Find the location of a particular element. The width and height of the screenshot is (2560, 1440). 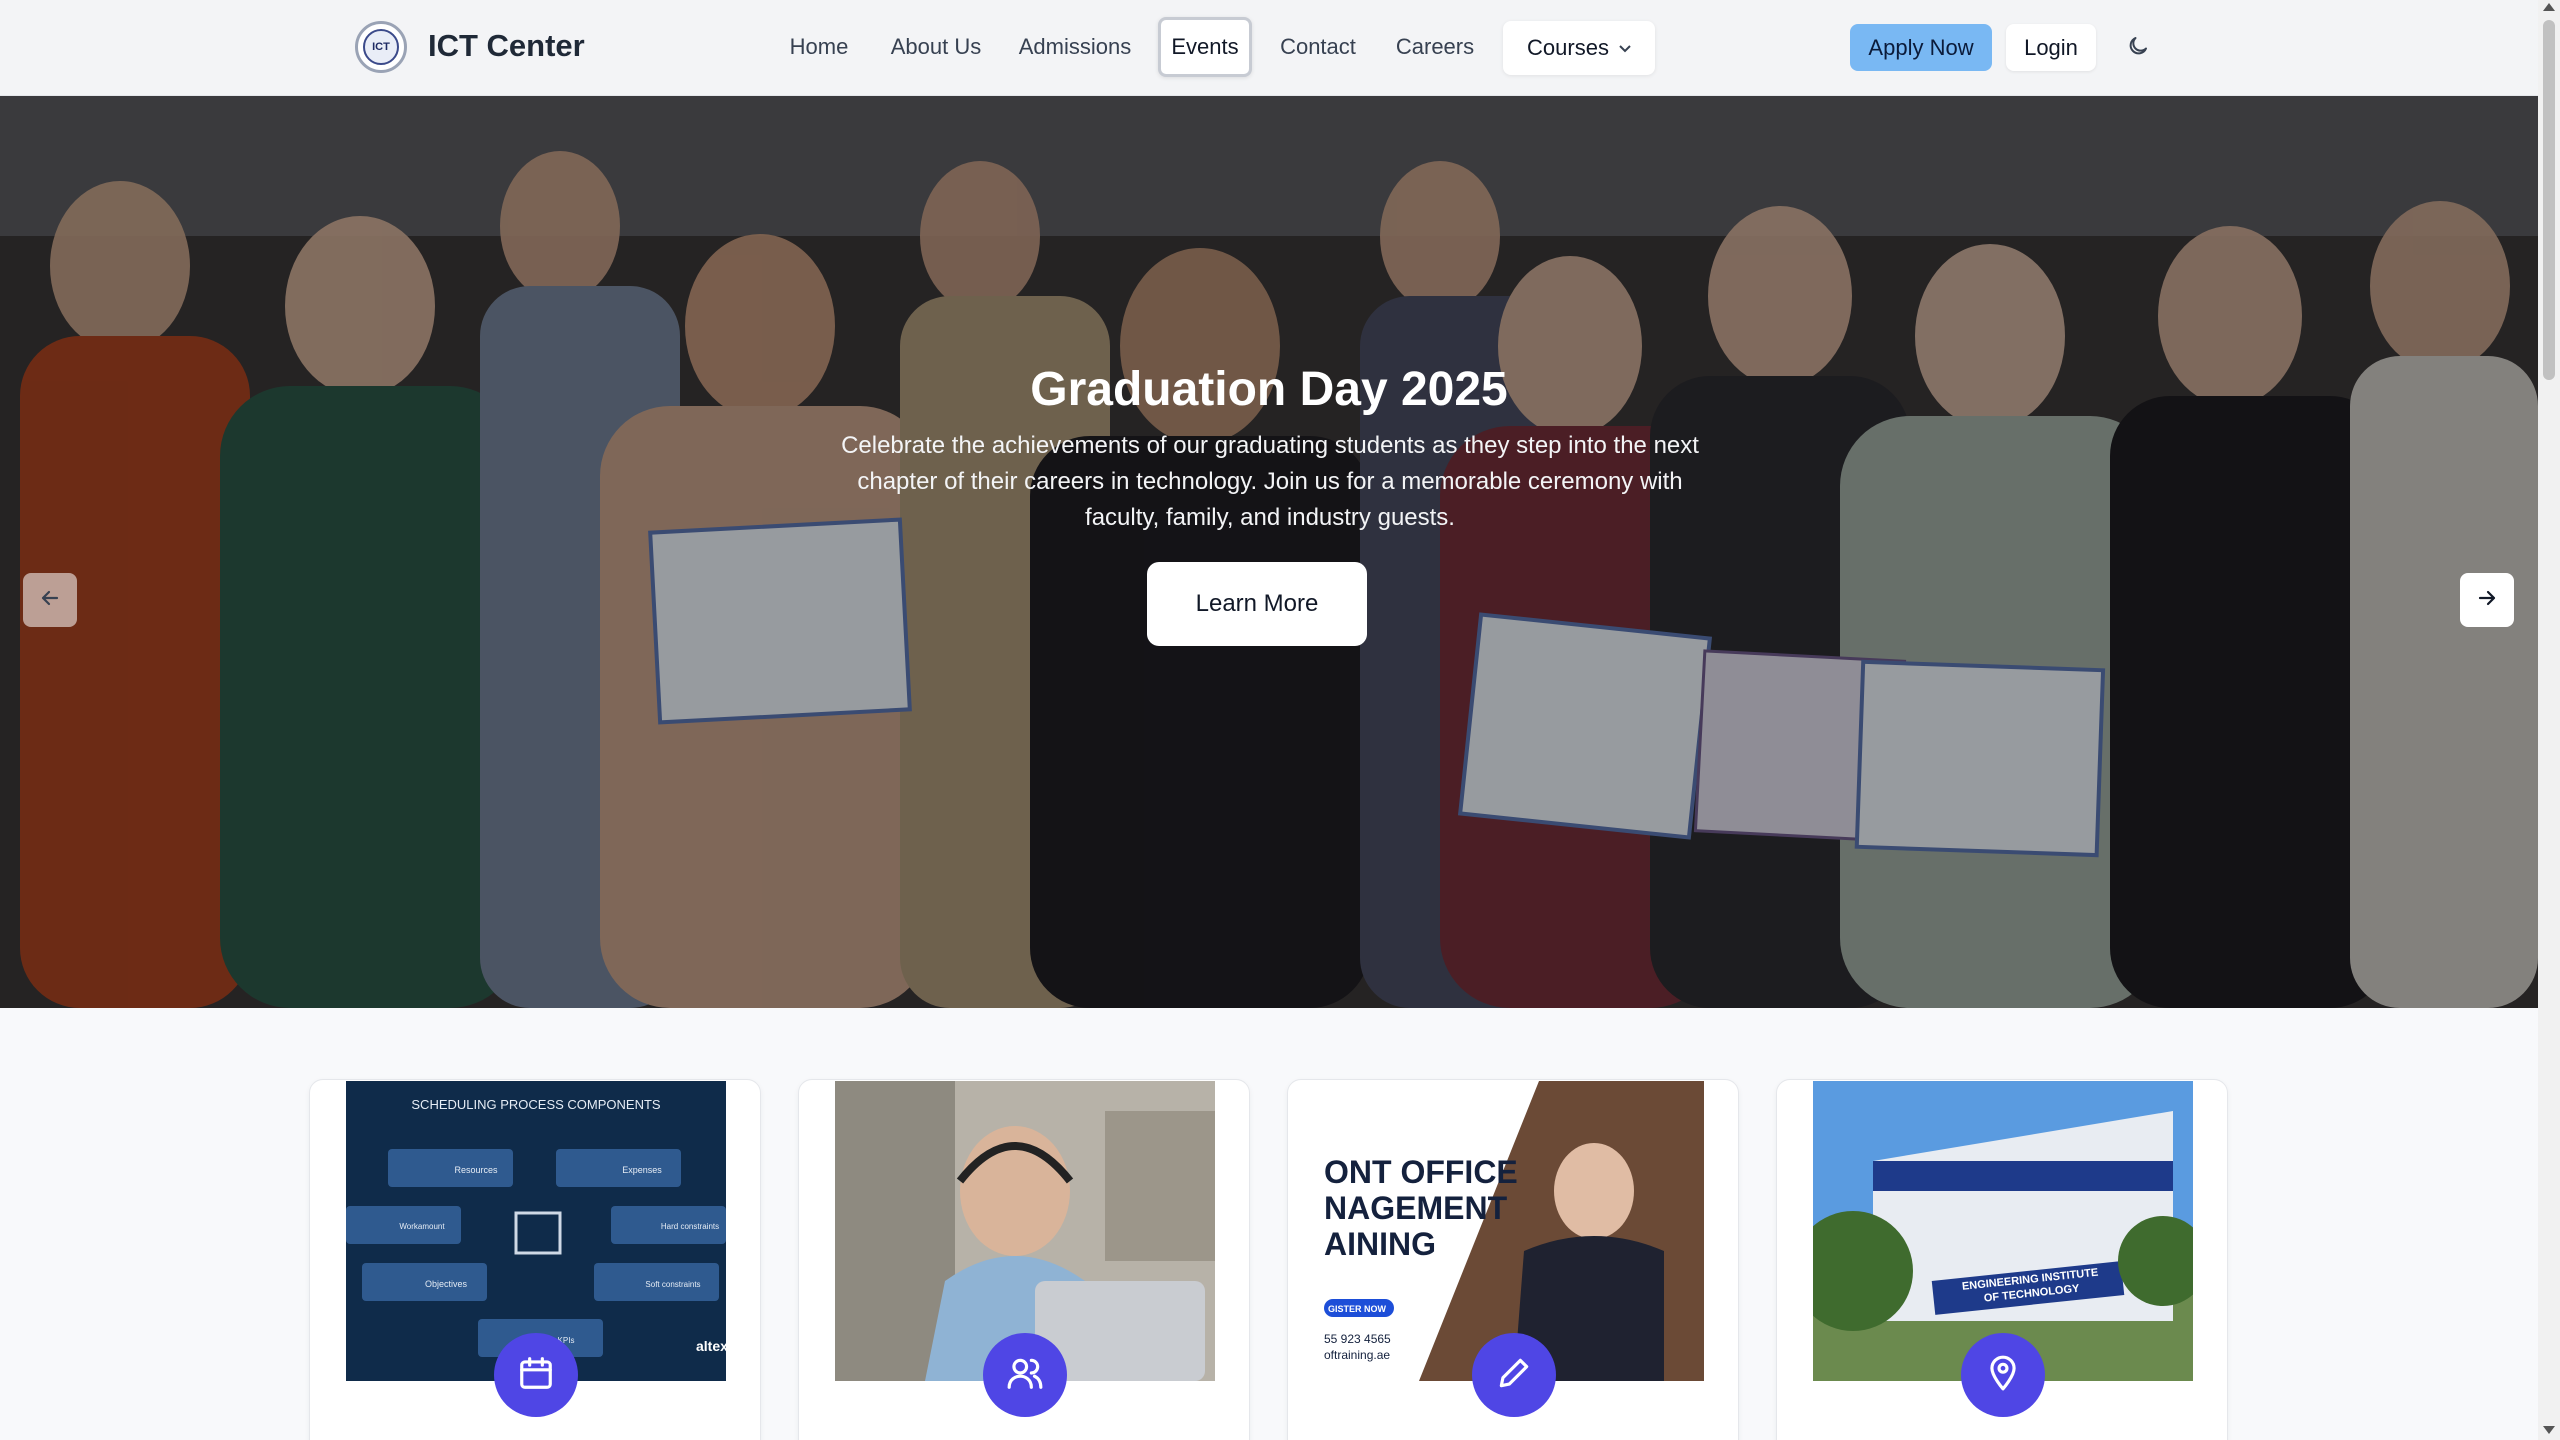

nav-home: Home is located at coordinates (819, 47).